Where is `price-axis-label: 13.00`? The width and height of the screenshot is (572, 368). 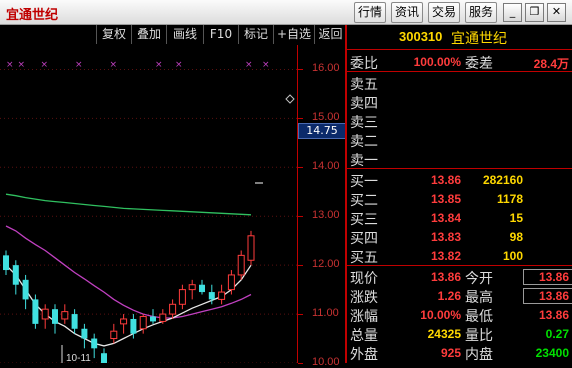 price-axis-label: 13.00 is located at coordinates (326, 215).